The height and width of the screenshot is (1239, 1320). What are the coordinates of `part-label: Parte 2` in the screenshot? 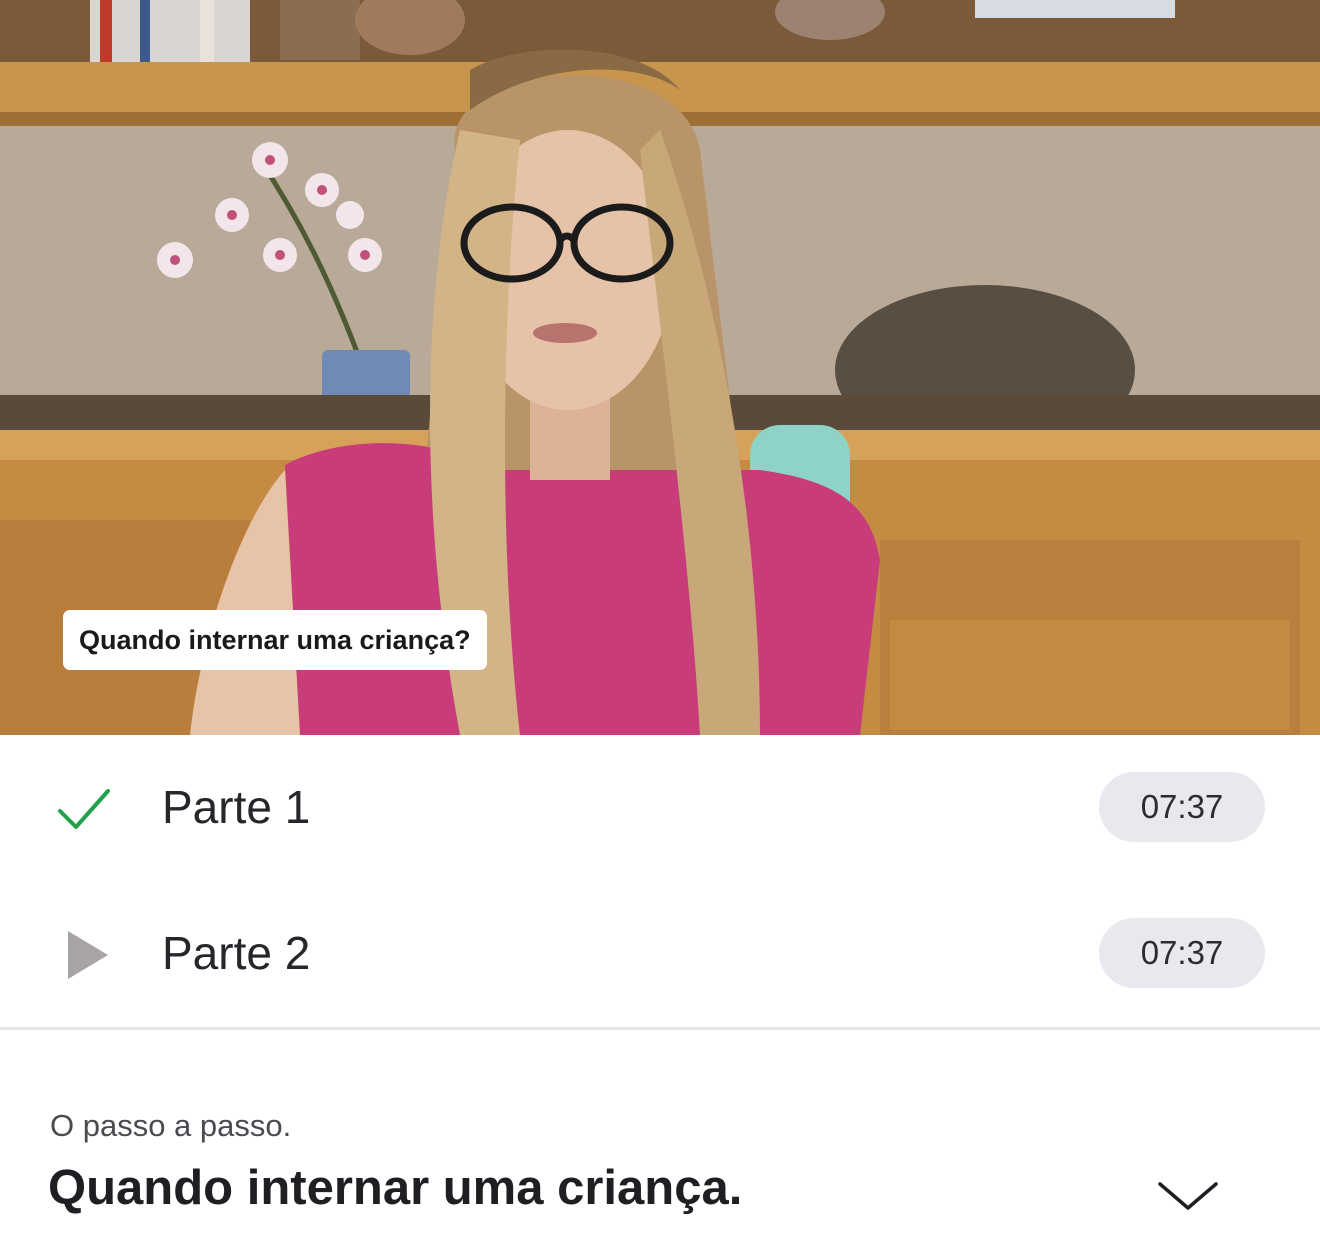 It's located at (236, 953).